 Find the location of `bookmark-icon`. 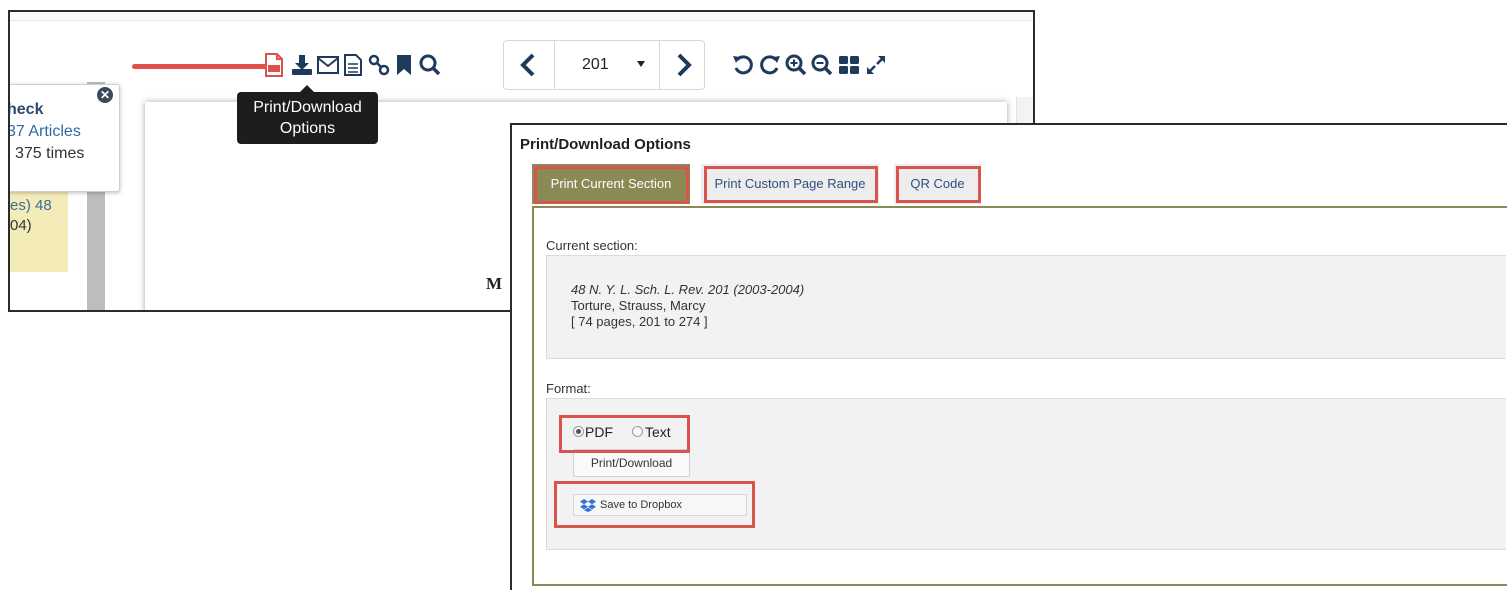

bookmark-icon is located at coordinates (404, 65).